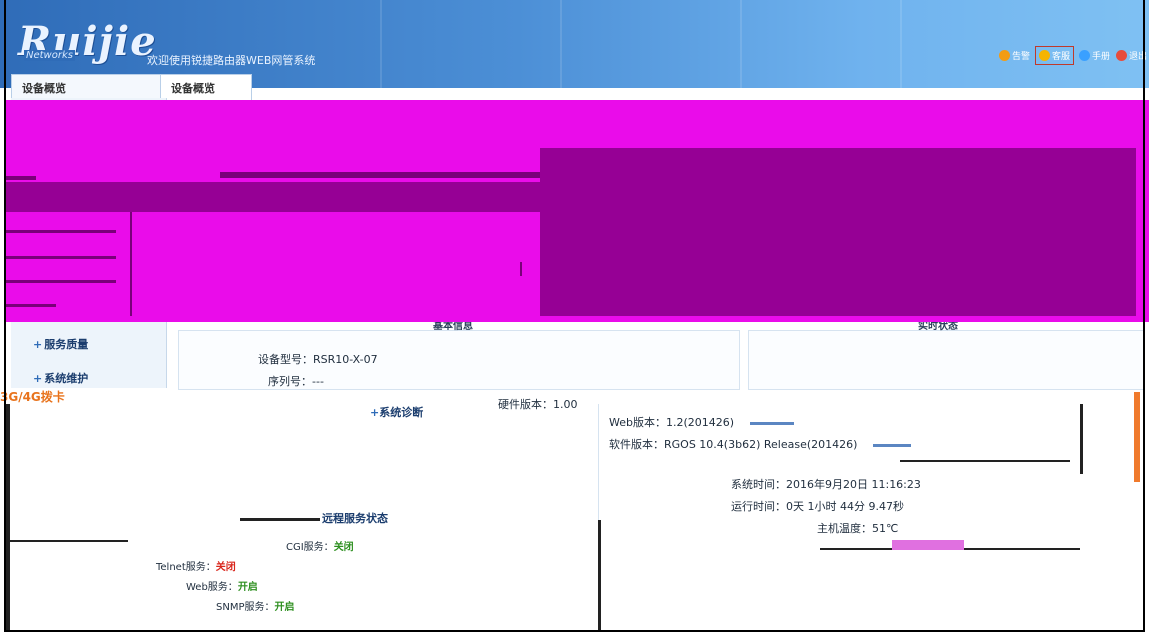  Describe the element at coordinates (946, 360) in the screenshot. I see `status-panel` at that location.